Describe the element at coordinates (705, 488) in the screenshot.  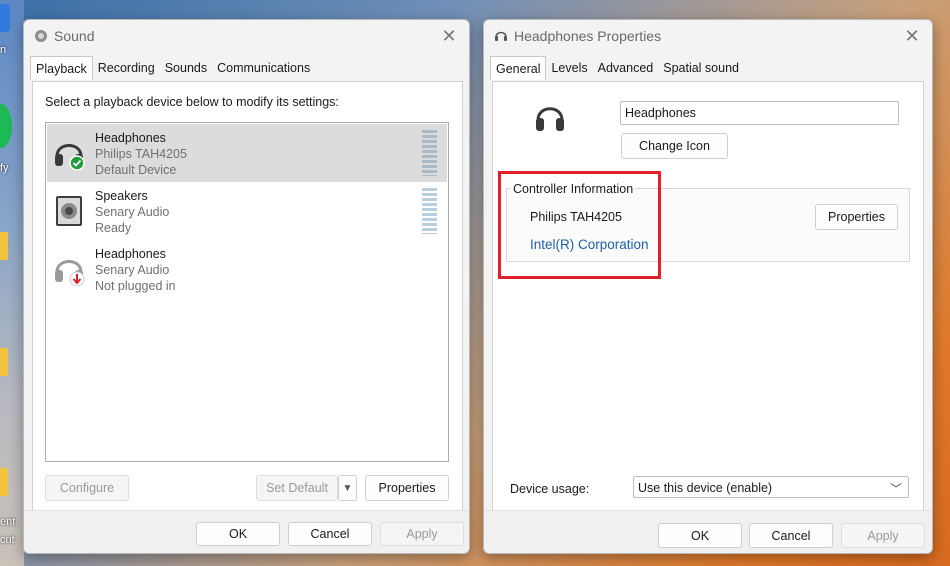
I see `device-usage-value: Use this device (enable)` at that location.